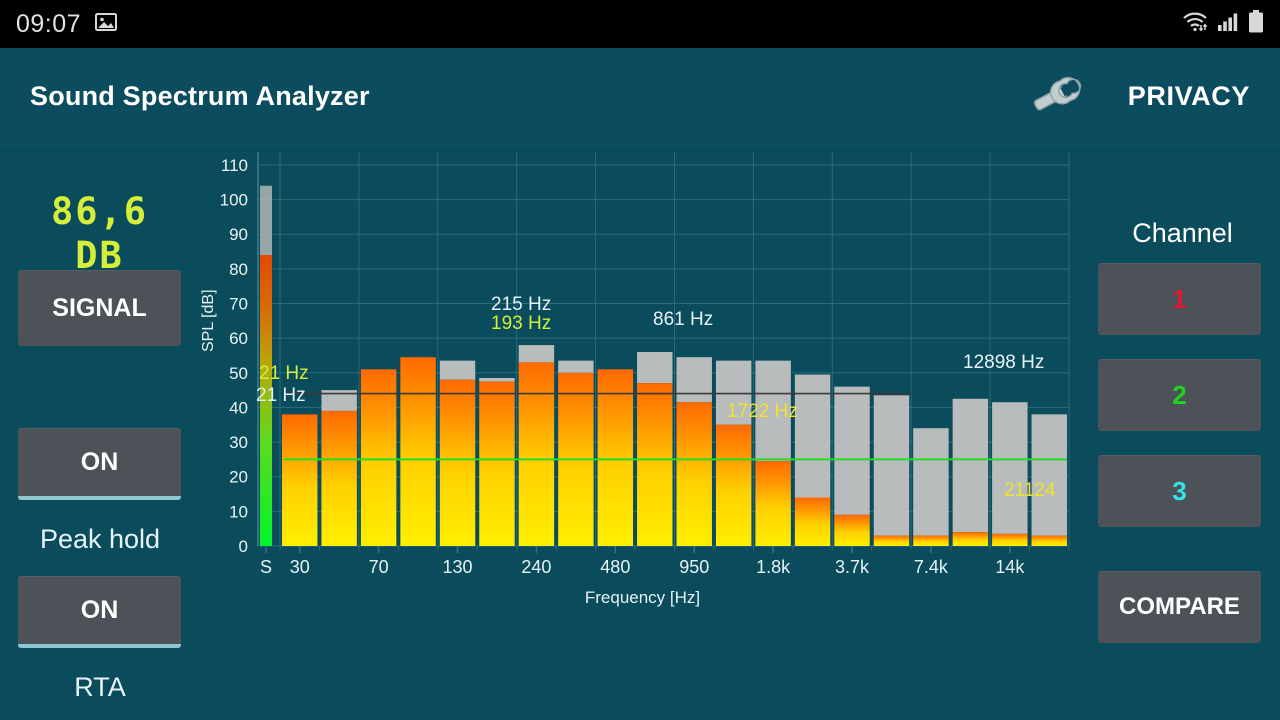  I want to click on channel-3-button: 3, so click(1179, 491).